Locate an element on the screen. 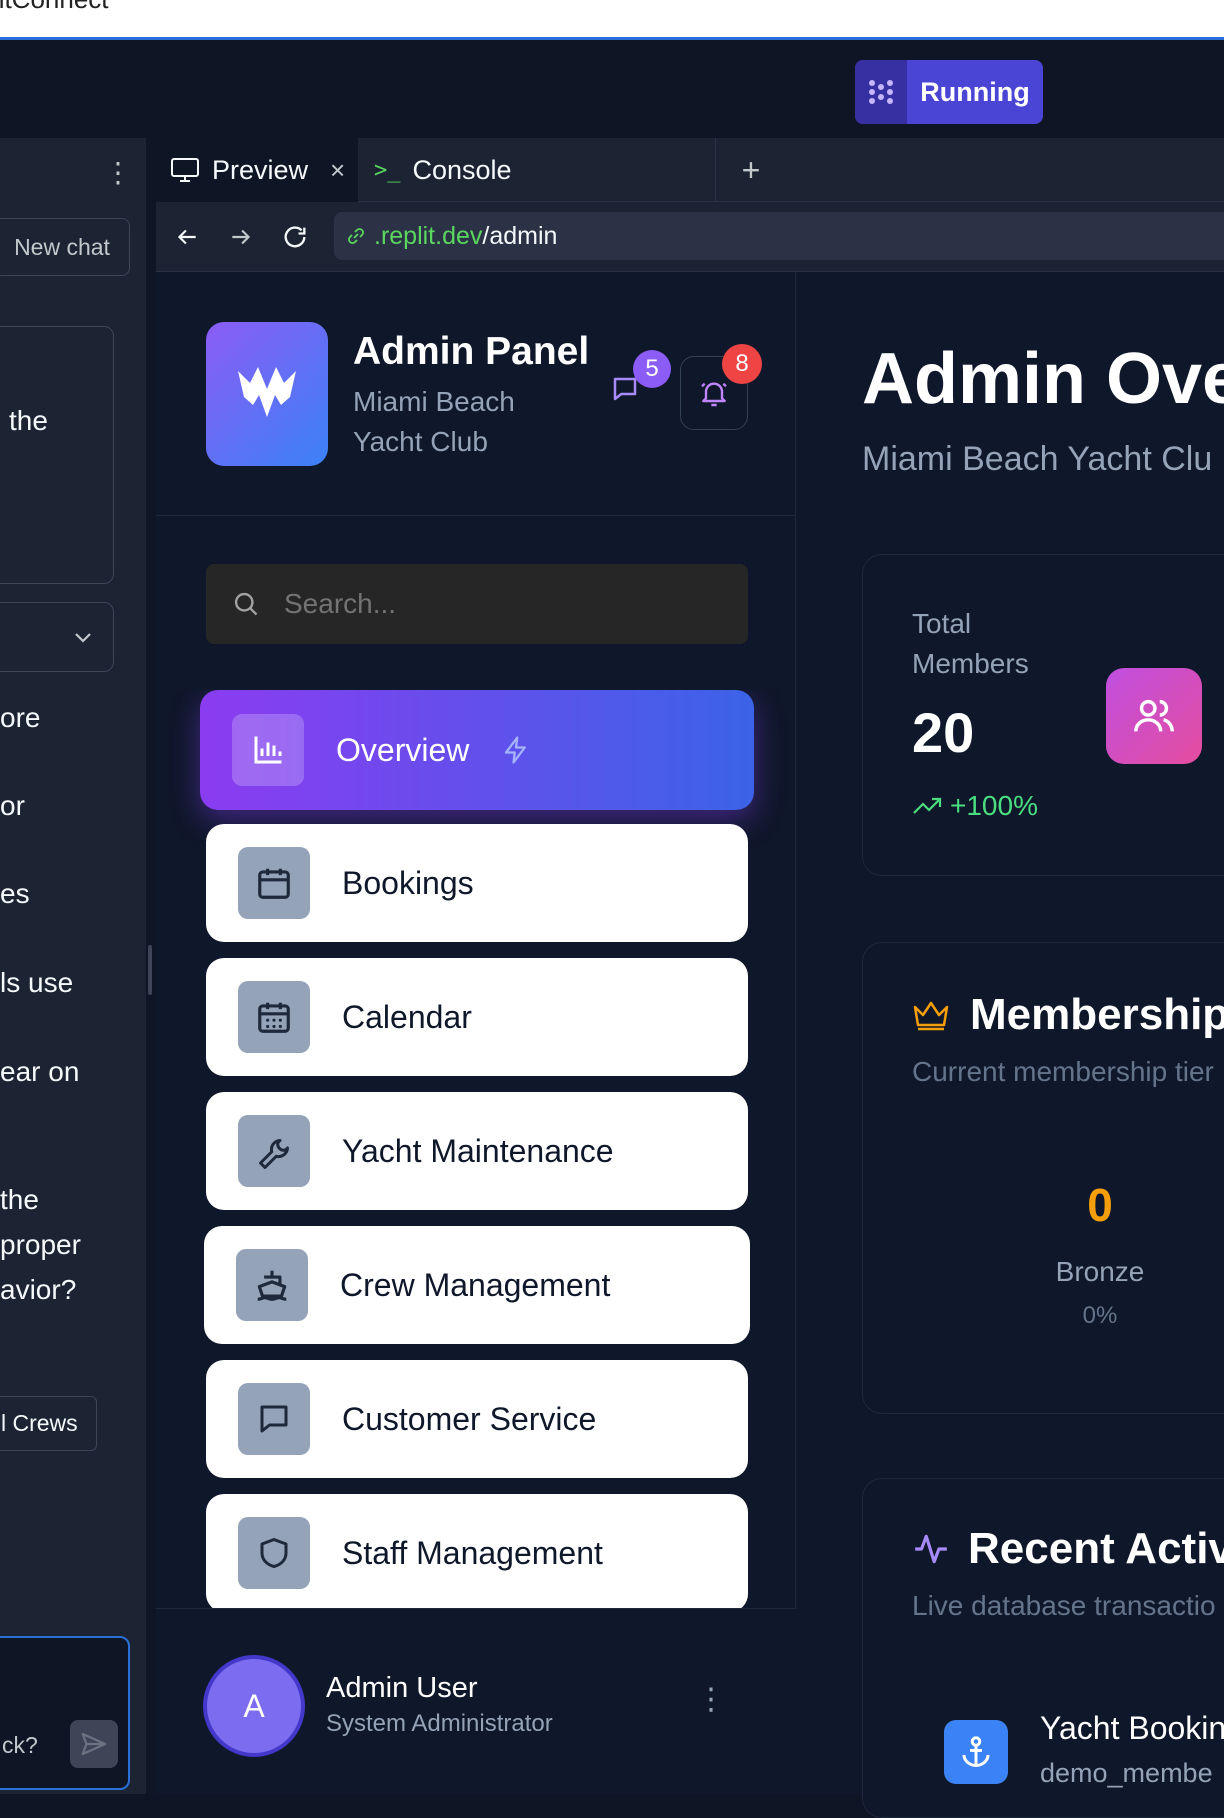  club-logo is located at coordinates (267, 394).